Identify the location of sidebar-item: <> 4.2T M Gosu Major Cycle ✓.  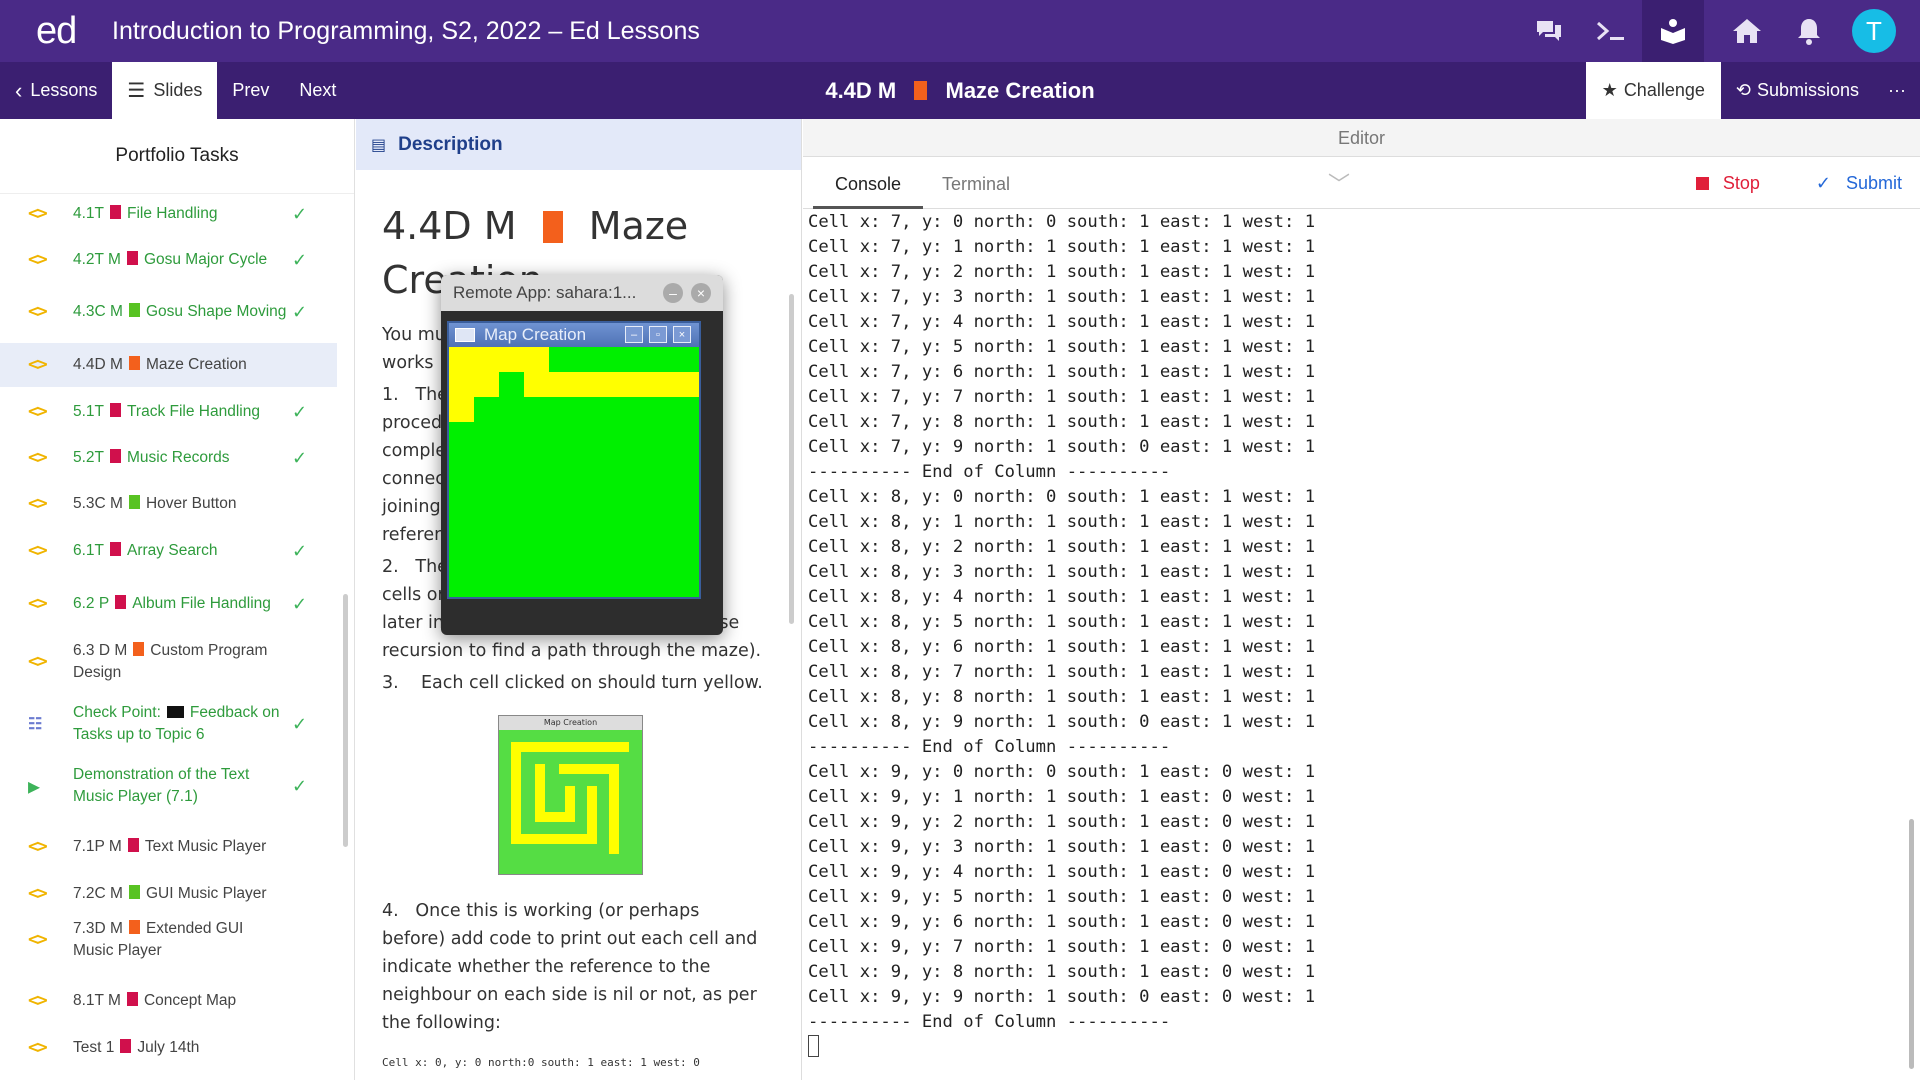
(168, 260).